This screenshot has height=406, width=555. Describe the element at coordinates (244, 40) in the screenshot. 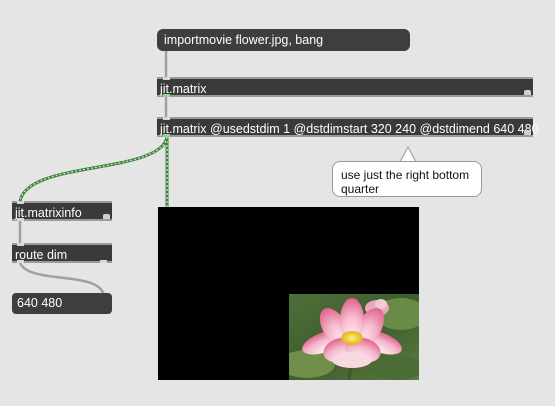

I see `message-text: importmovie flower.jpg, bang` at that location.